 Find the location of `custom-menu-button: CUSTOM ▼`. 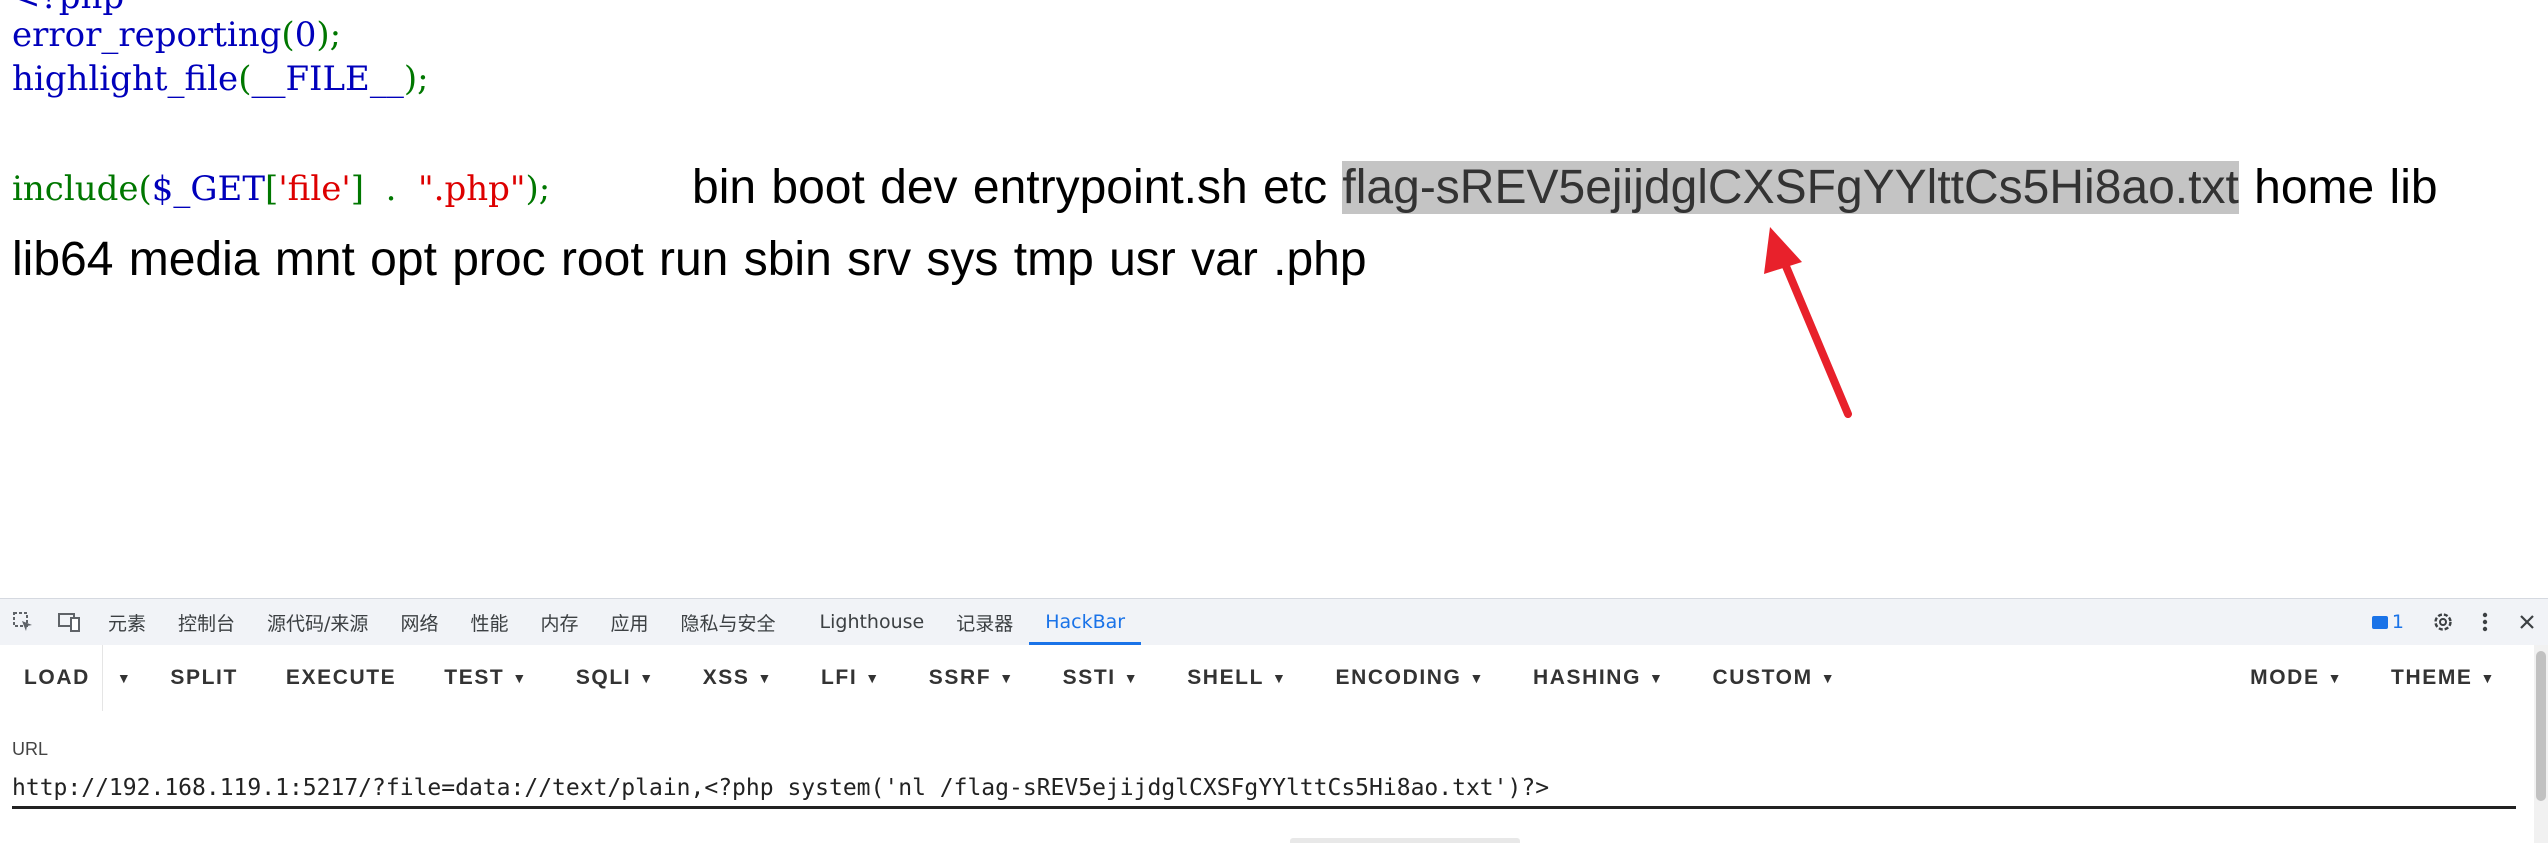

custom-menu-button: CUSTOM ▼ is located at coordinates (1774, 678).